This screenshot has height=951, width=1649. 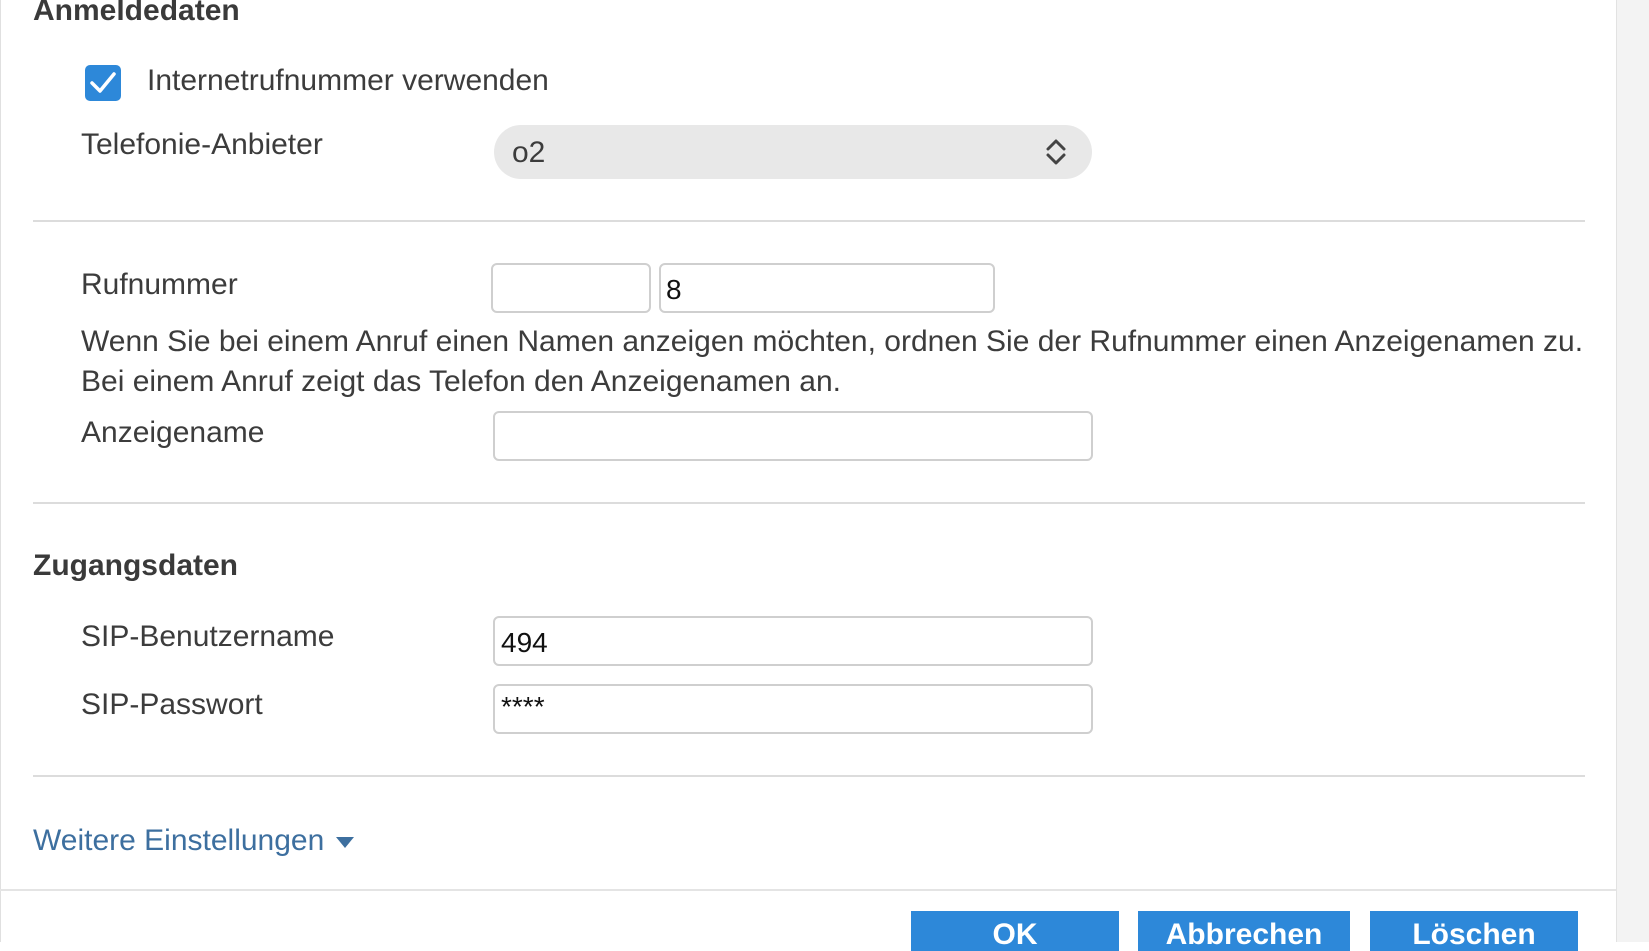 What do you see at coordinates (524, 642) in the screenshot?
I see `sip-username-value: 494` at bounding box center [524, 642].